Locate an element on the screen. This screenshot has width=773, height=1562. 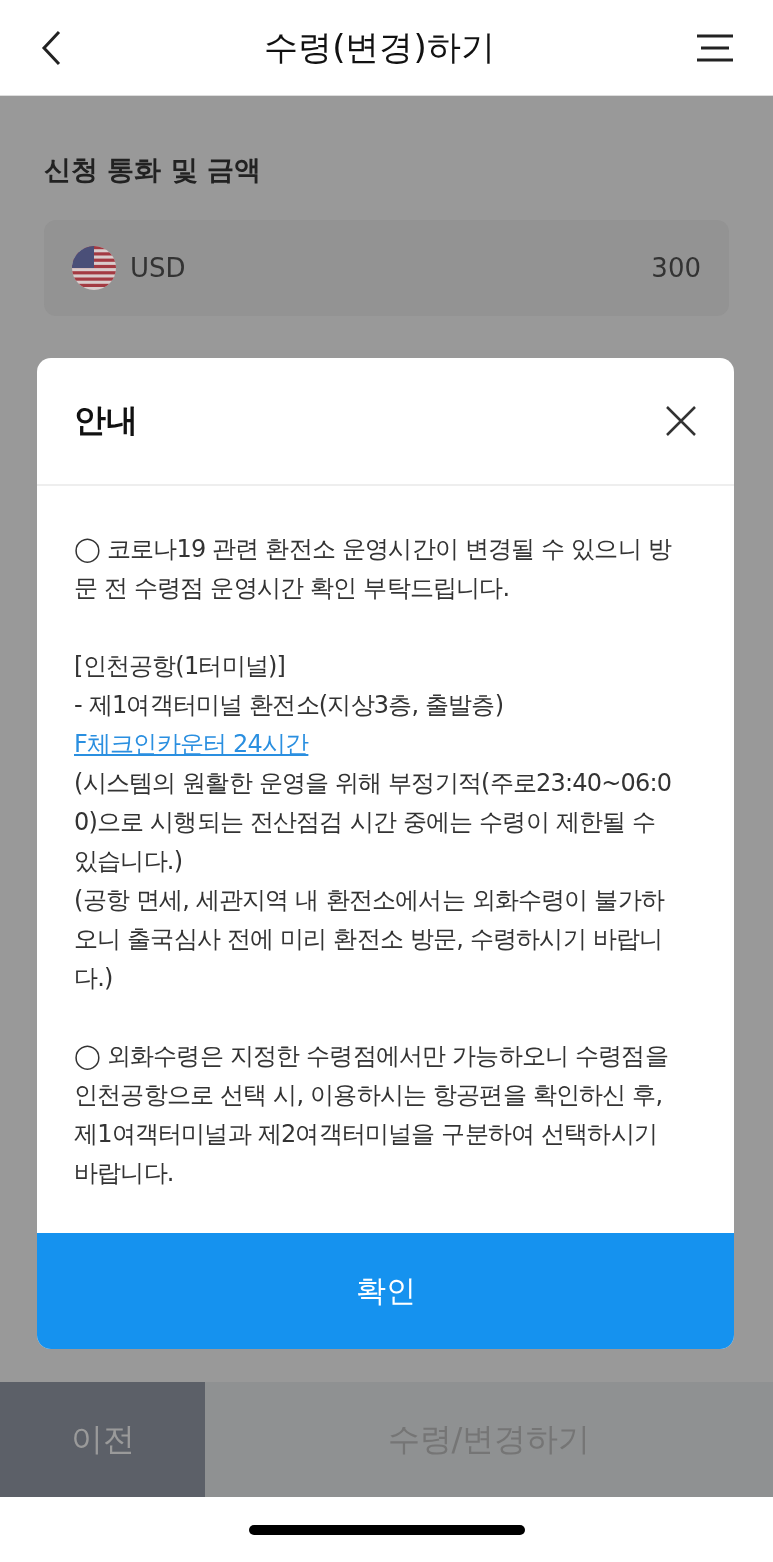
currency-code: USD is located at coordinates (158, 268).